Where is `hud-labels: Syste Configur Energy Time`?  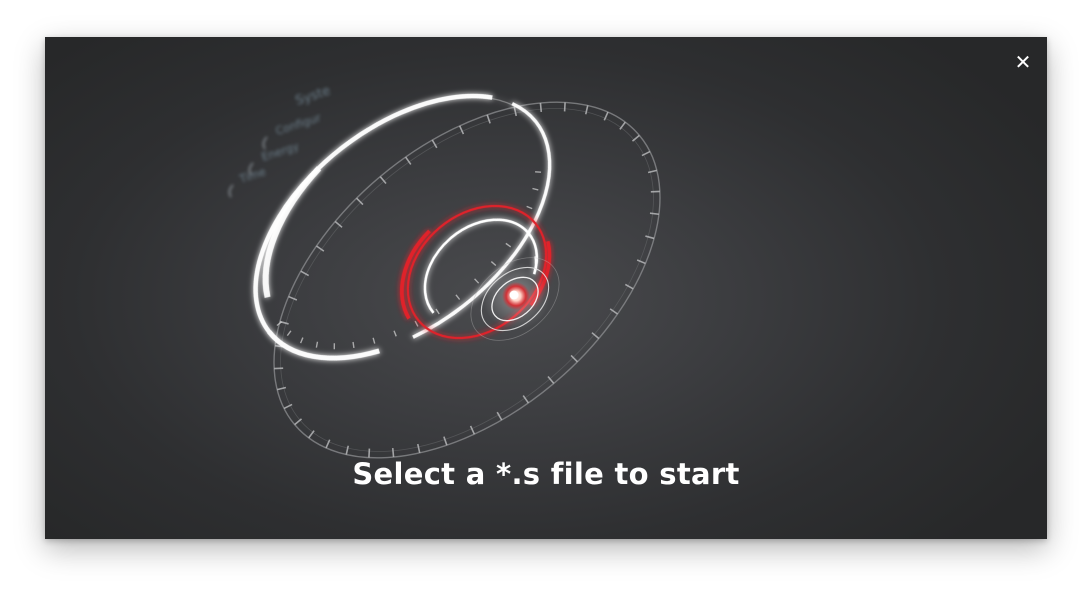 hud-labels: Syste Configur Energy Time is located at coordinates (280, 140).